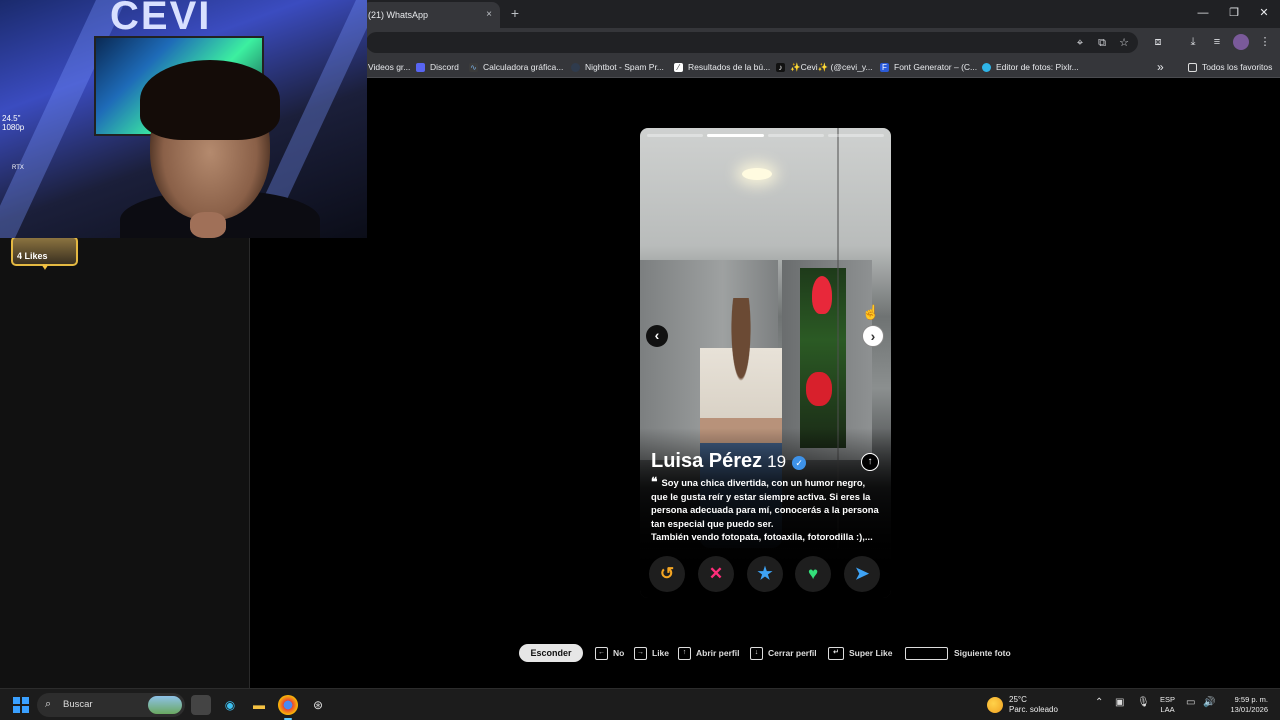 This screenshot has height=720, width=1280. I want to click on search-icon: ⌕, so click(48, 704).